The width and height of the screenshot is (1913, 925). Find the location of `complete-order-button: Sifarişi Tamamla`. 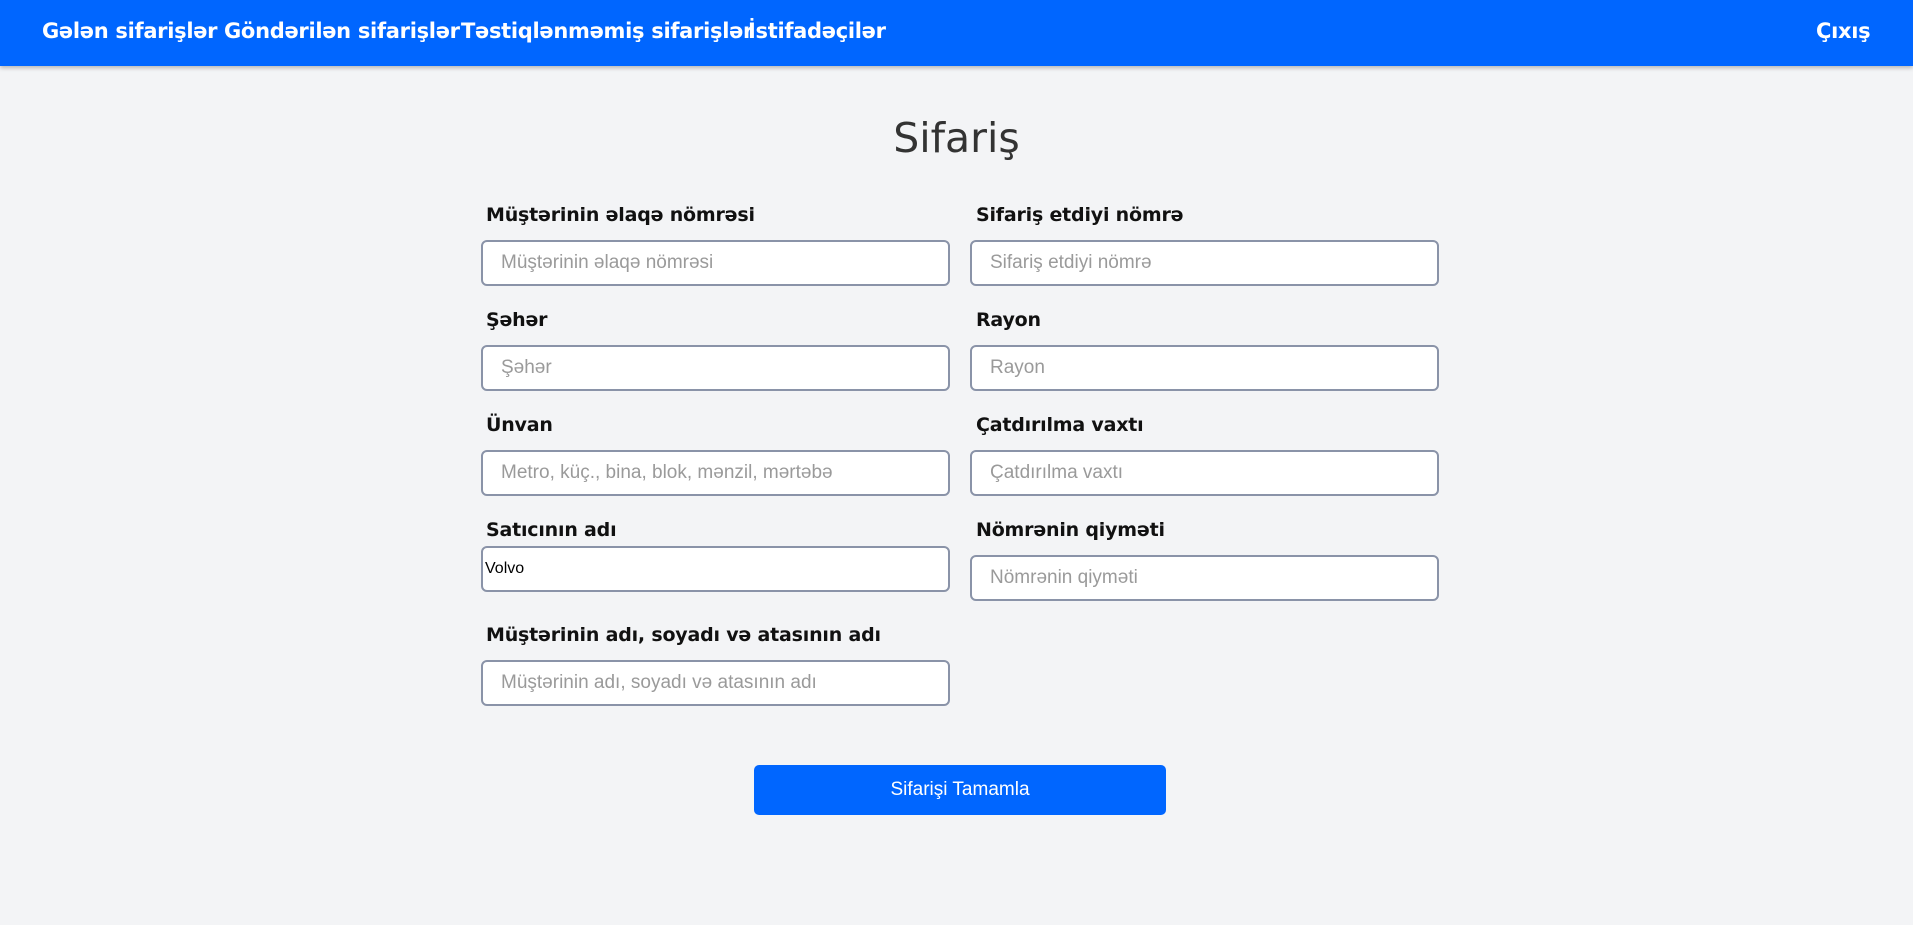

complete-order-button: Sifarişi Tamamla is located at coordinates (960, 790).